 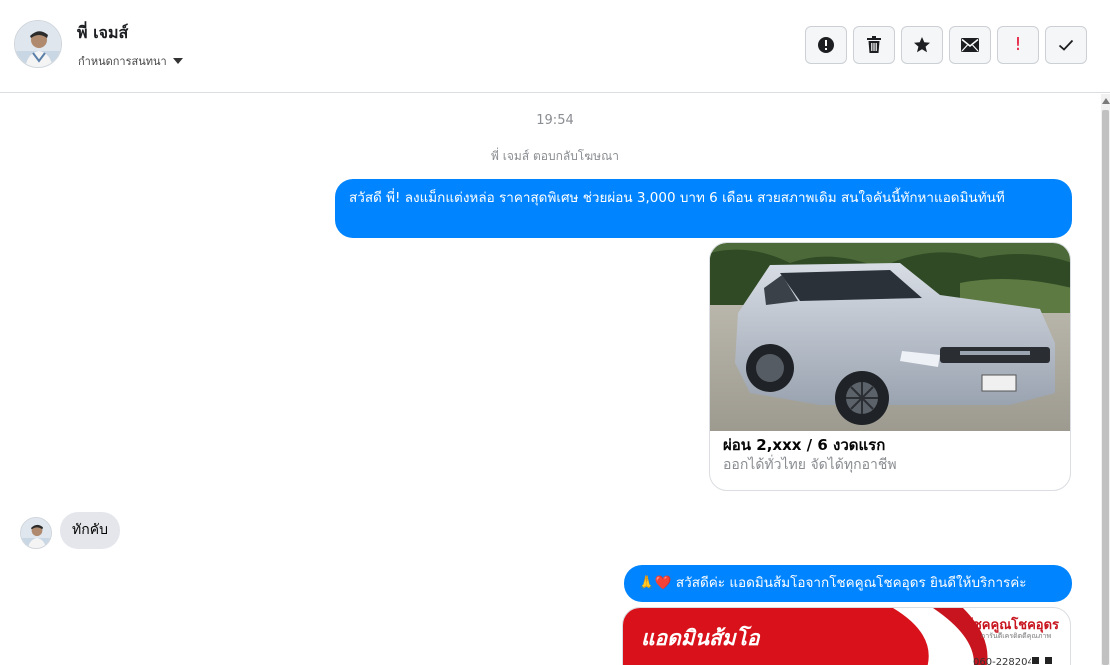 I want to click on scroll-up-arrow-icon, so click(x=1106, y=101).